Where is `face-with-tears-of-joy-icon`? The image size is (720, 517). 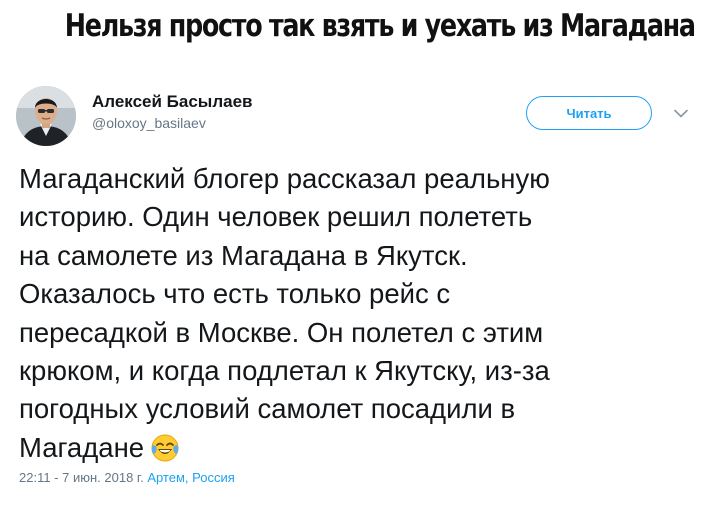
face-with-tears-of-joy-icon is located at coordinates (165, 453).